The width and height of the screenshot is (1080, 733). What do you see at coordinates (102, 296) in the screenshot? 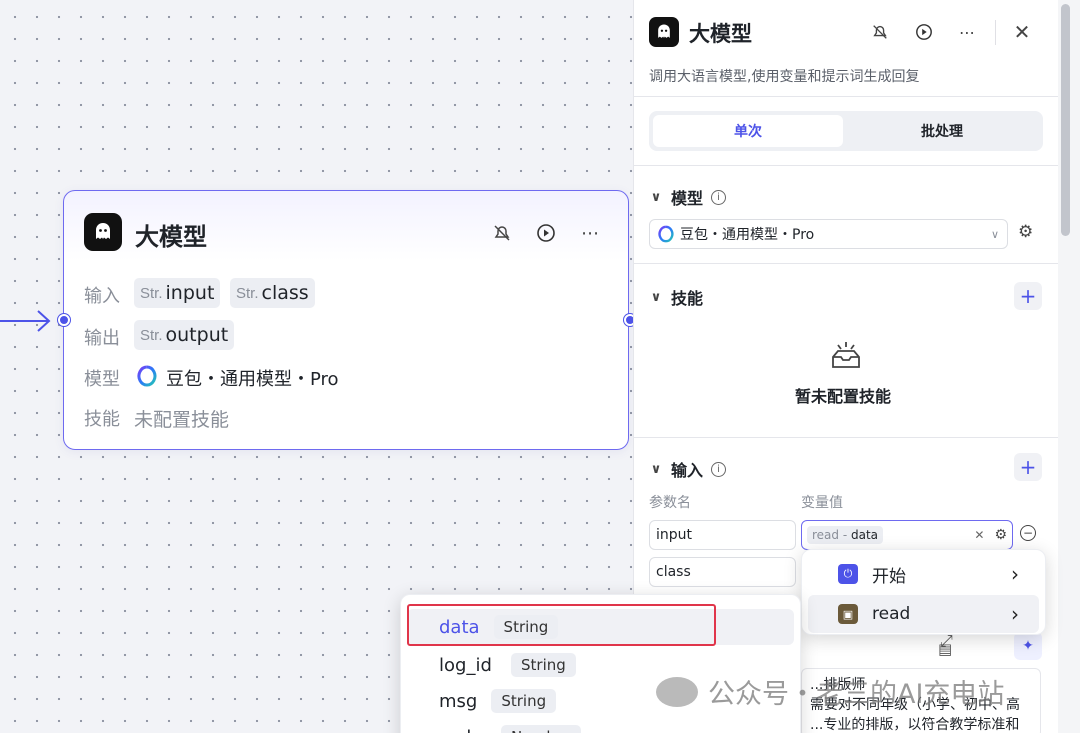
I see `node-input-label: 输入` at bounding box center [102, 296].